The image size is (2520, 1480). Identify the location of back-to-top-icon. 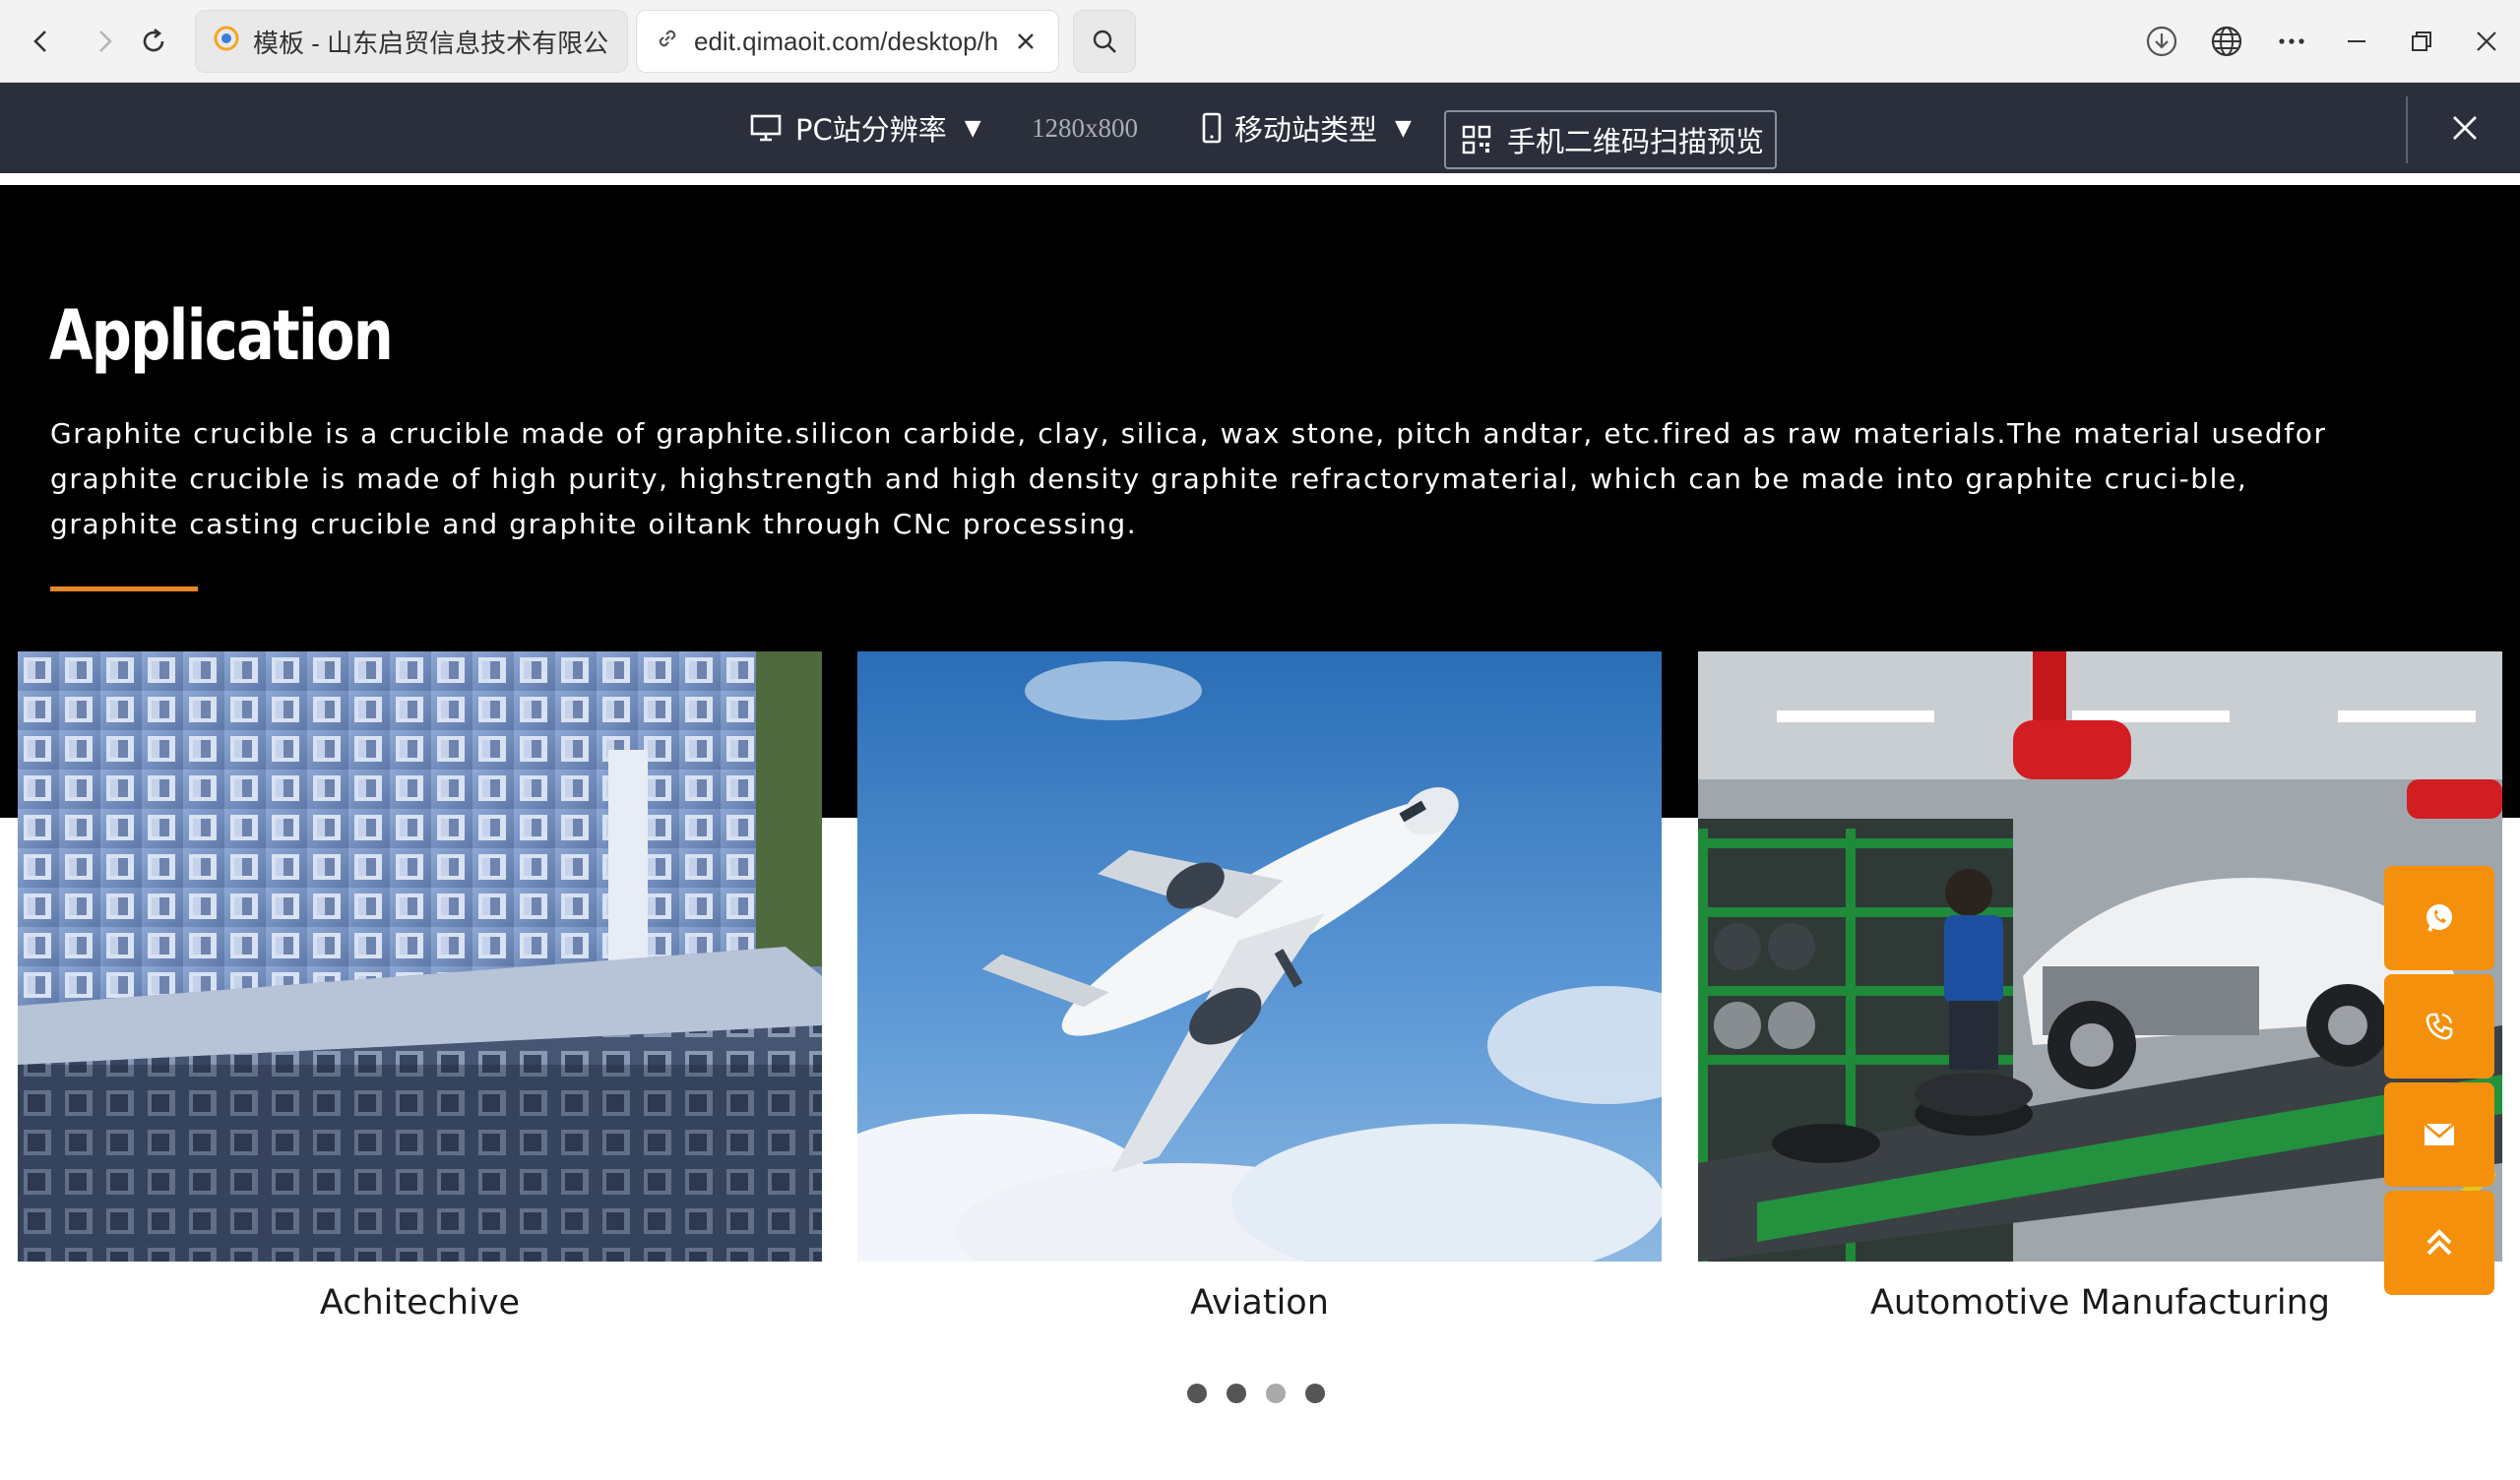
(2439, 1243).